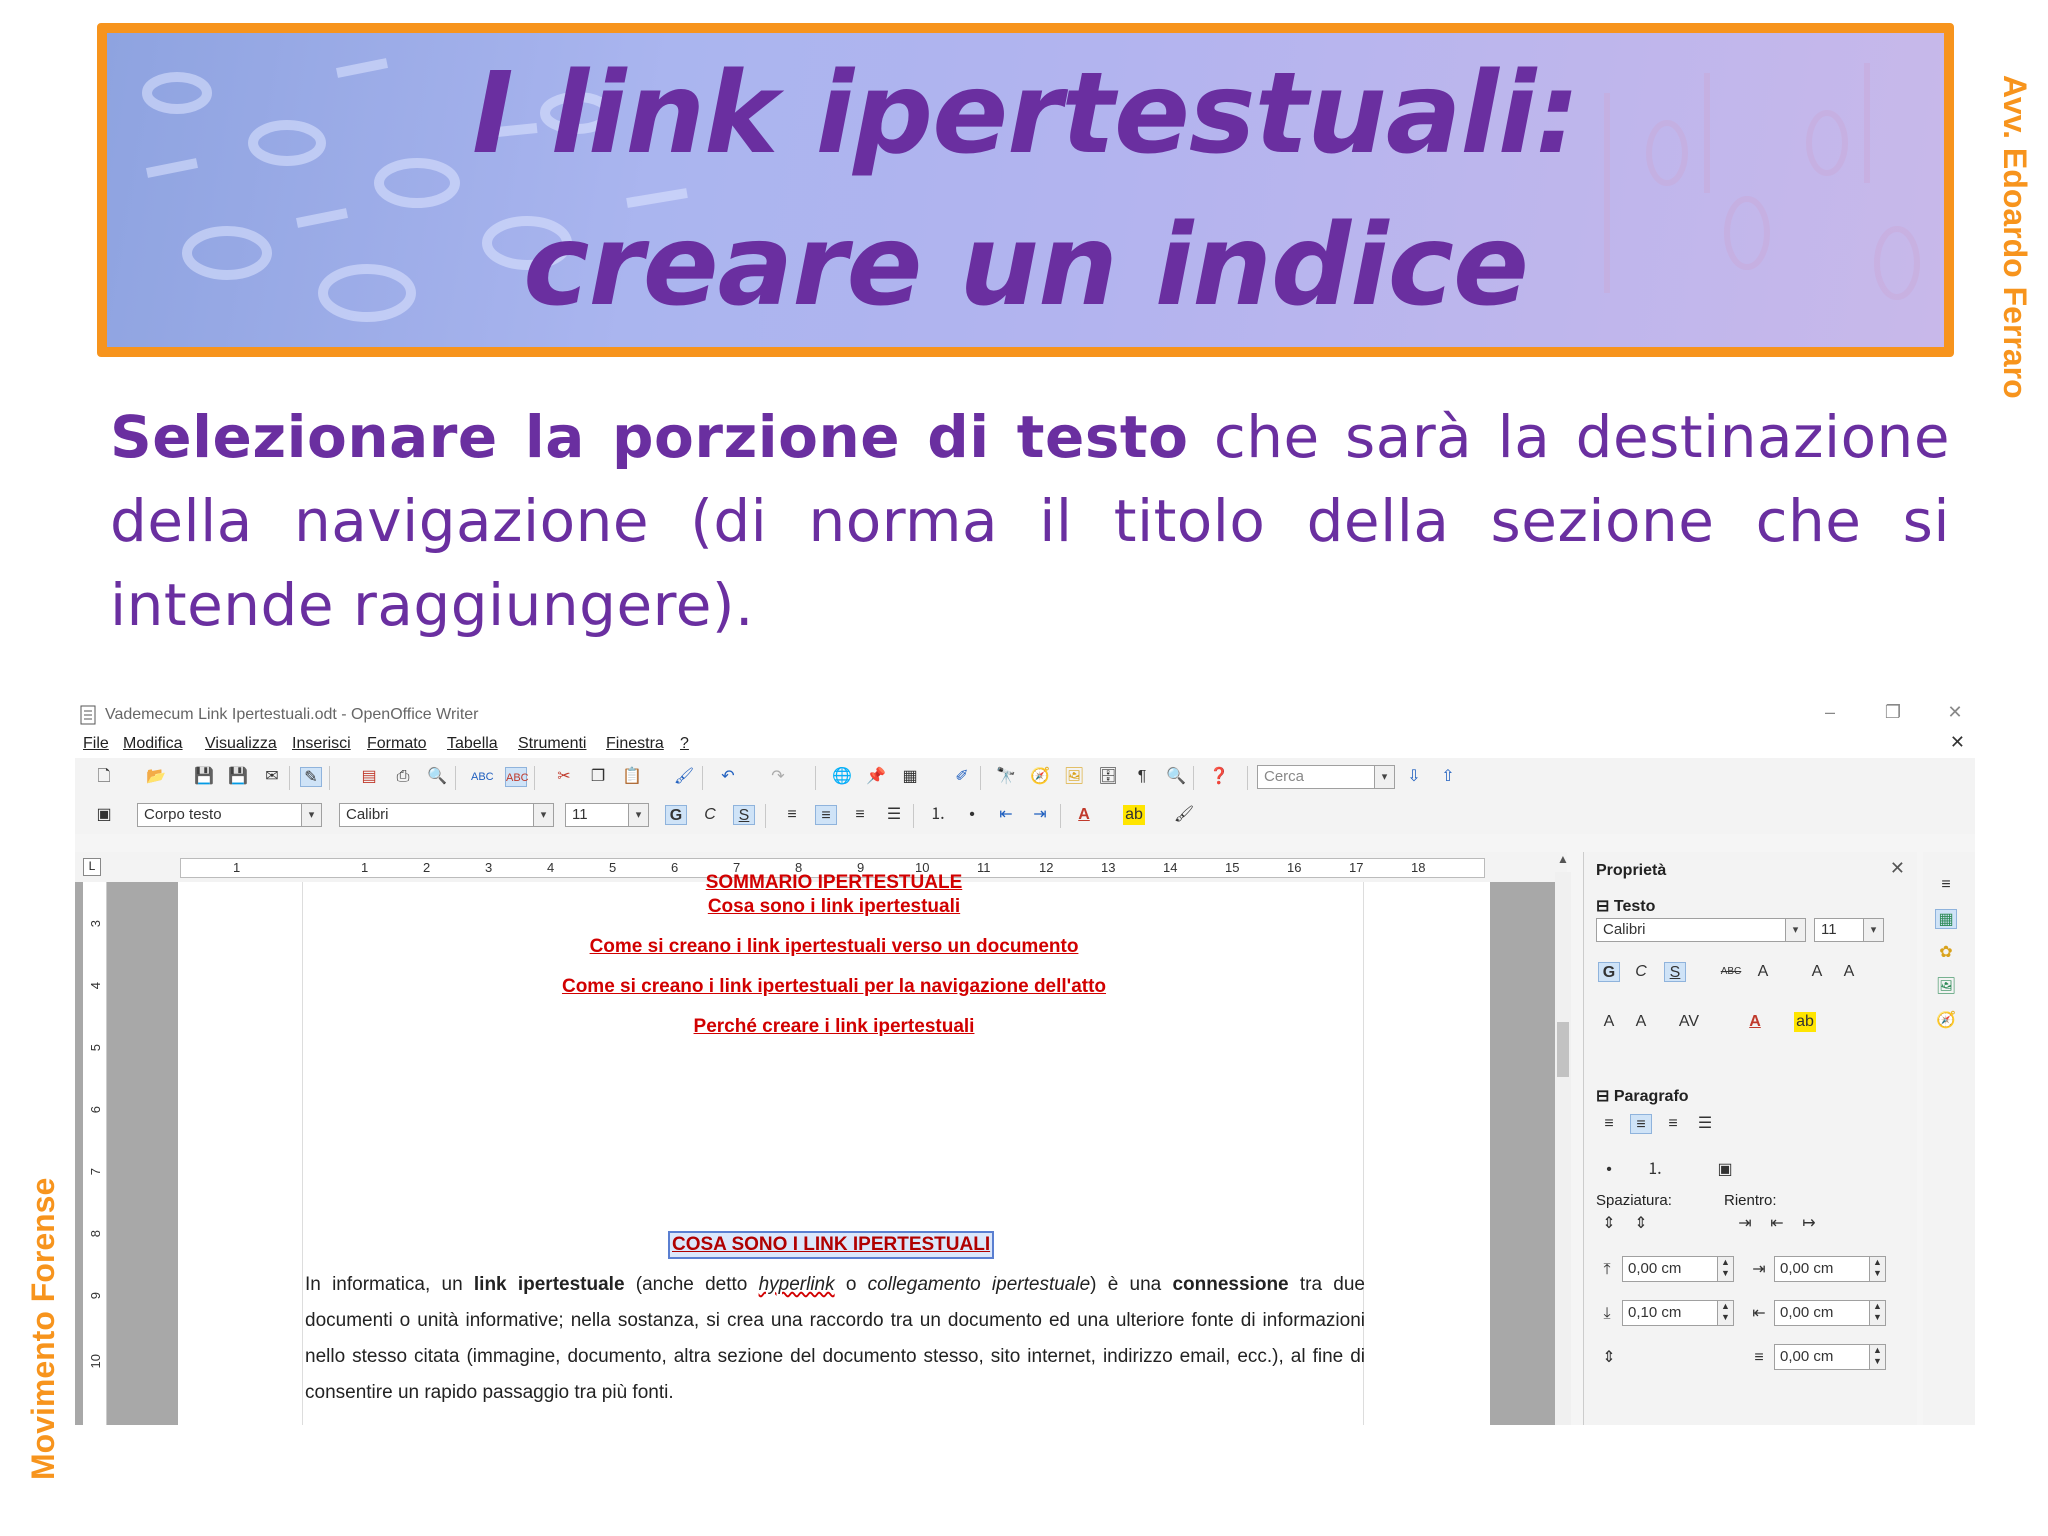 The height and width of the screenshot is (1536, 2048). I want to click on underline-button: S, so click(744, 815).